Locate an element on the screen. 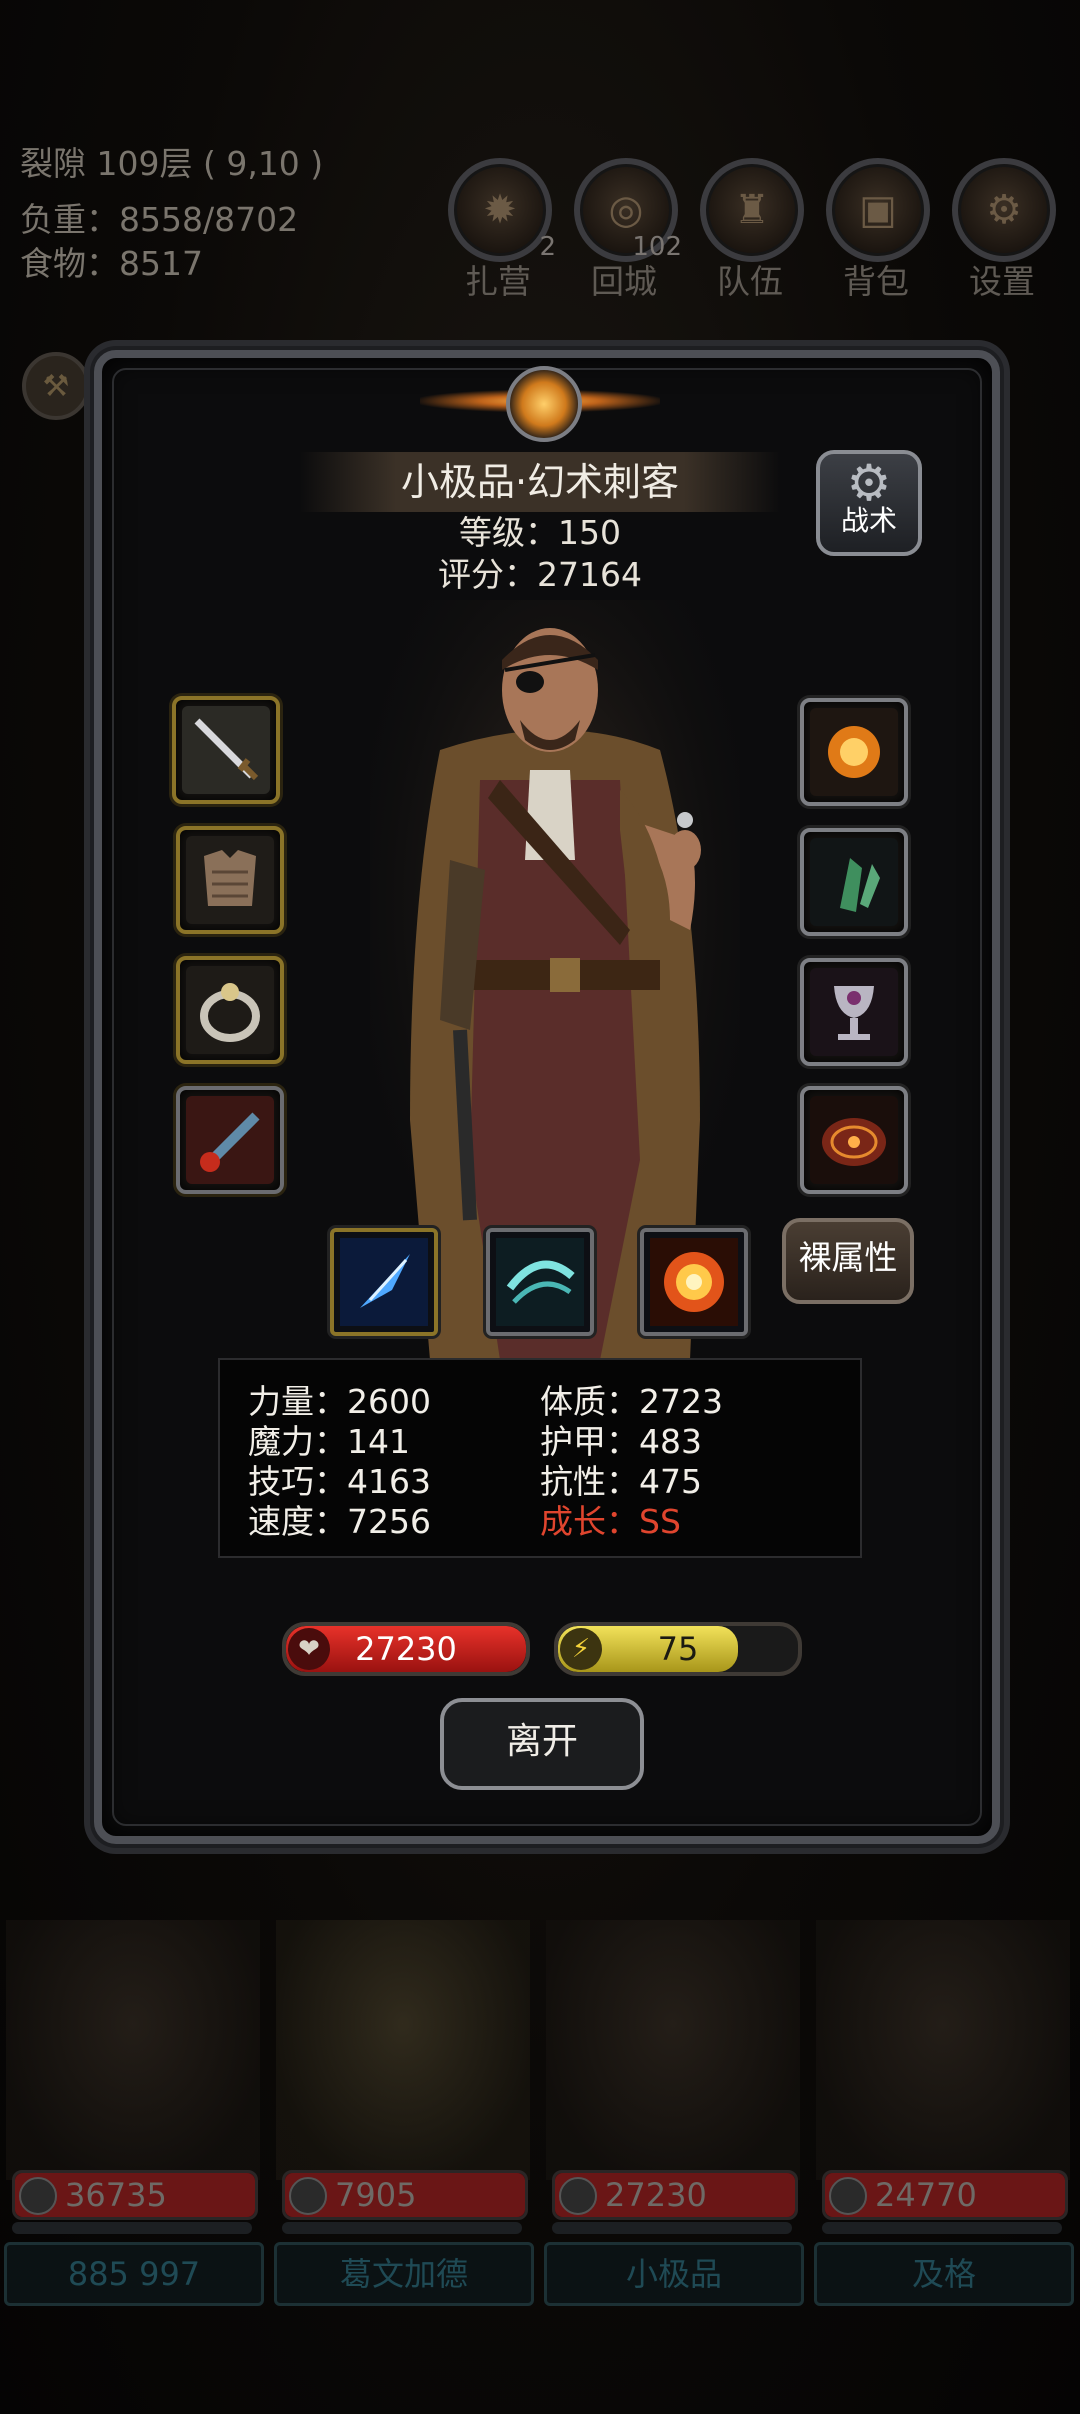 This screenshot has width=1080, height=2414. hp-bar: ❤ 27230 is located at coordinates (406, 1649).